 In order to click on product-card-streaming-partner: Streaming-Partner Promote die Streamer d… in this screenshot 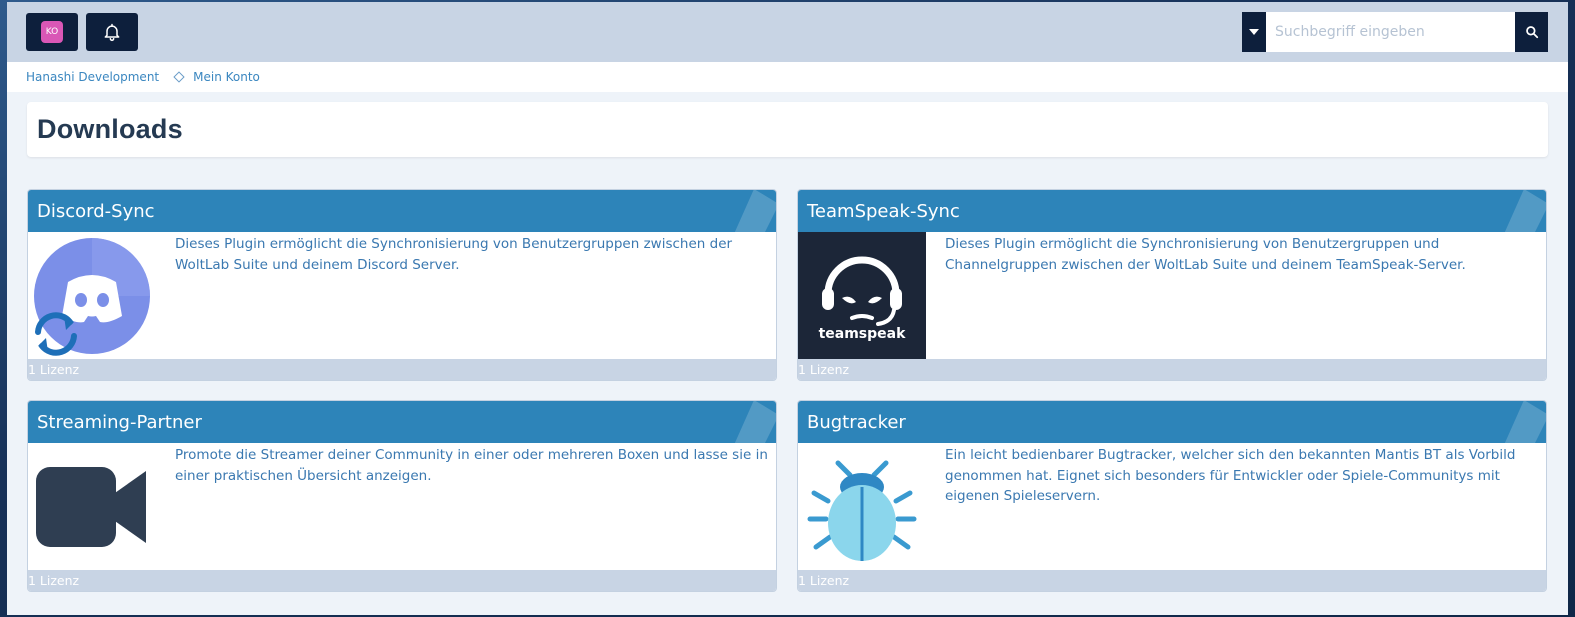, I will do `click(402, 496)`.